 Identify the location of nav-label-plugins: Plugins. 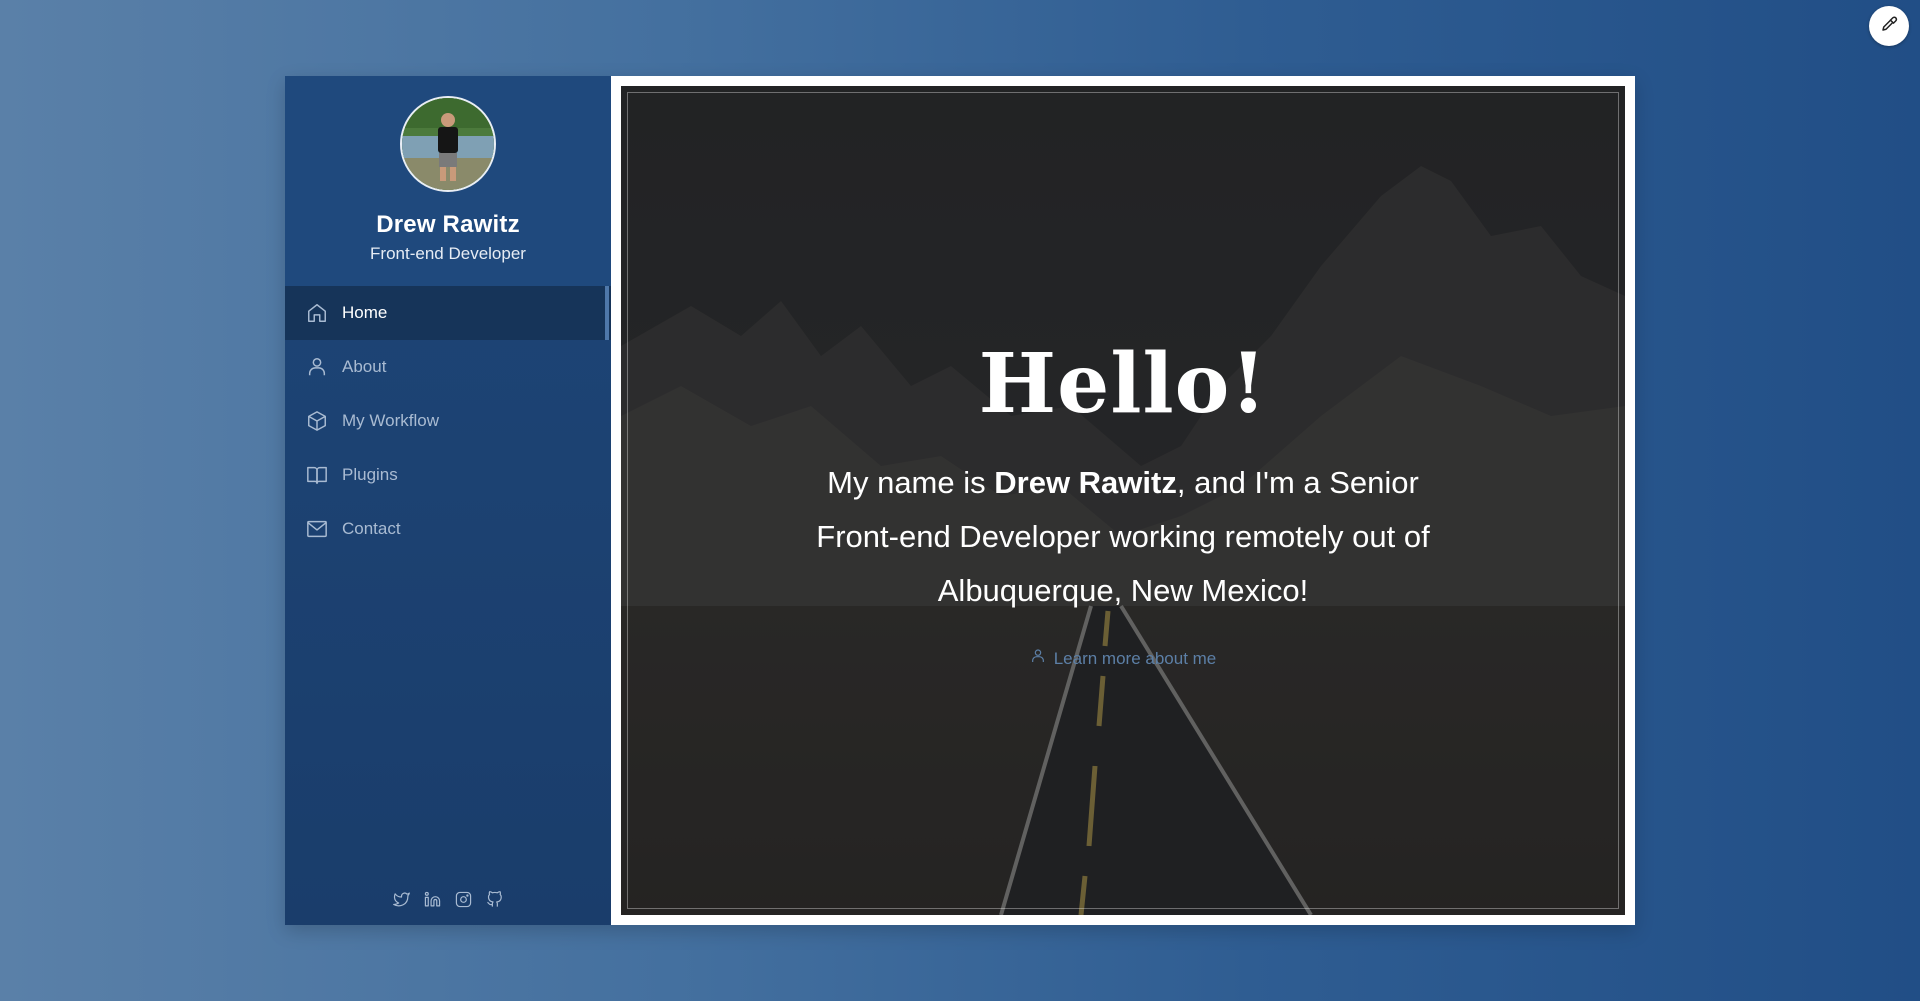
(370, 474).